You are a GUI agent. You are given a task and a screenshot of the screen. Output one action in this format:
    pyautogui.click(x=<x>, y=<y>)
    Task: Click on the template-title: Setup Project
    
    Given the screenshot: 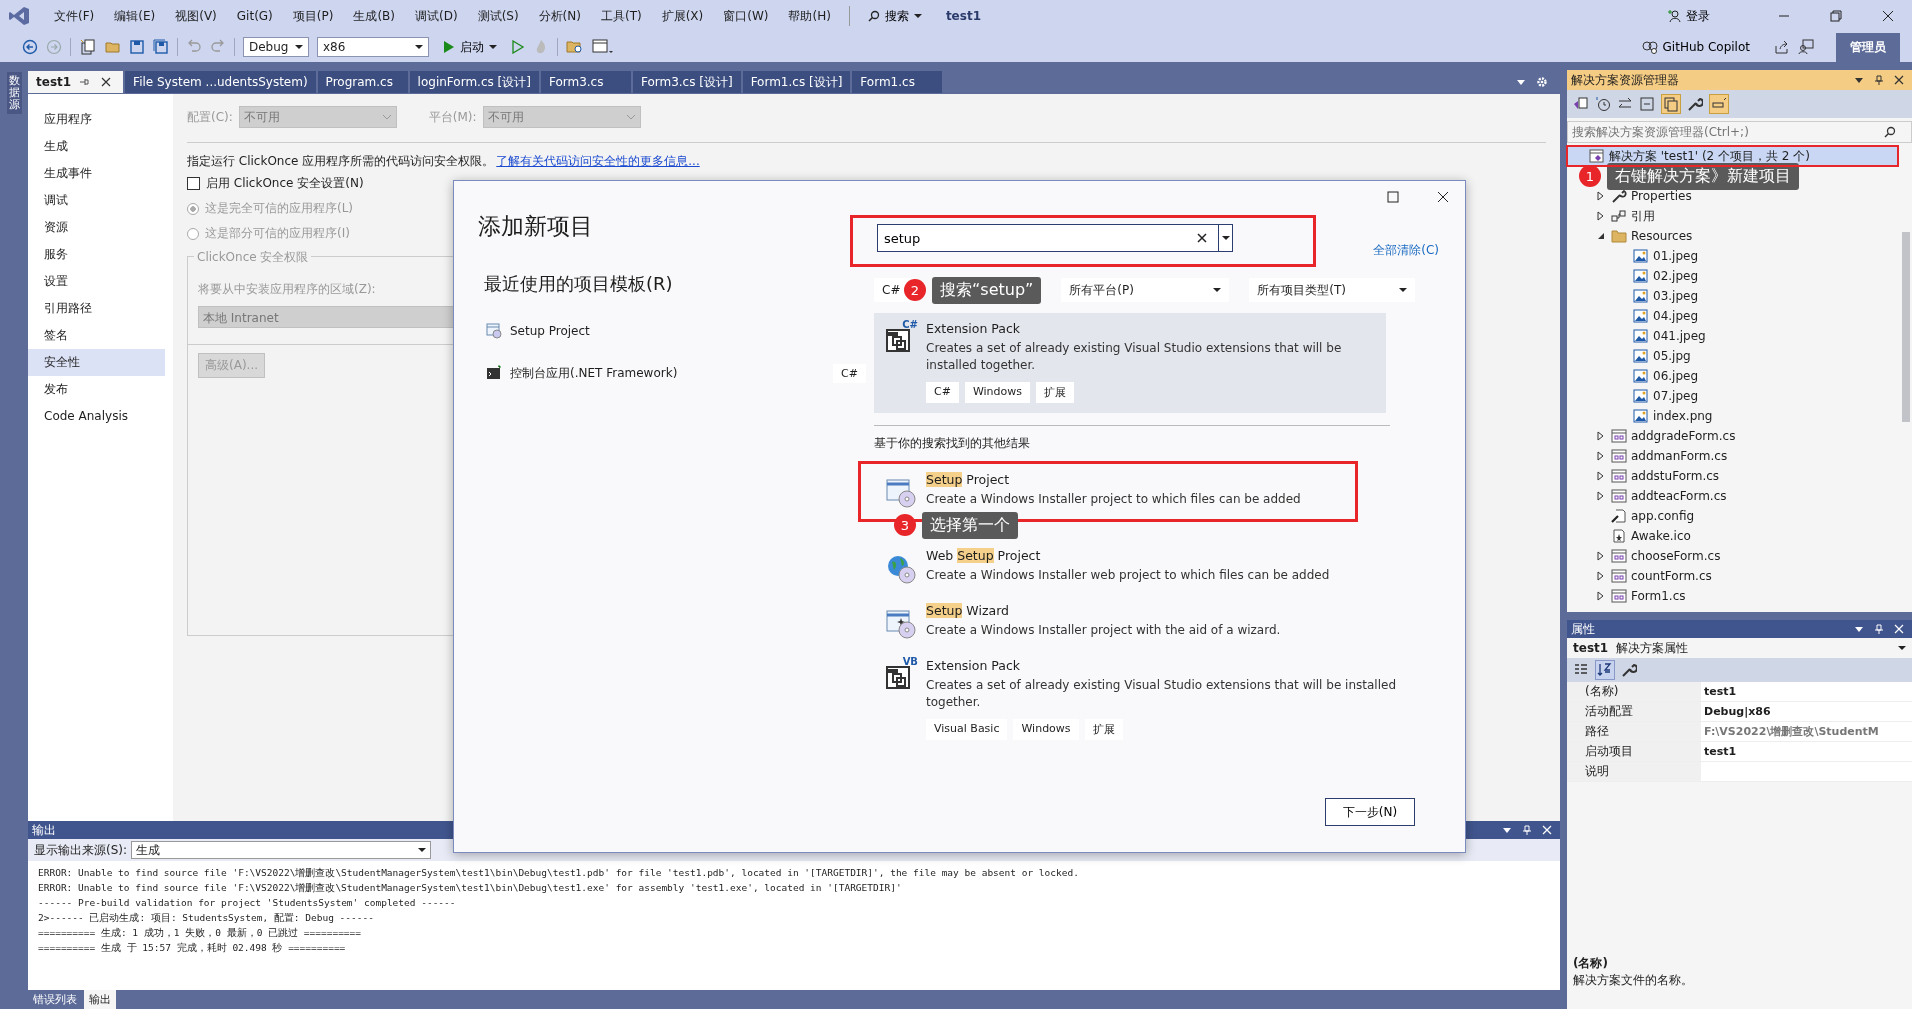 What is the action you would take?
    pyautogui.click(x=968, y=479)
    